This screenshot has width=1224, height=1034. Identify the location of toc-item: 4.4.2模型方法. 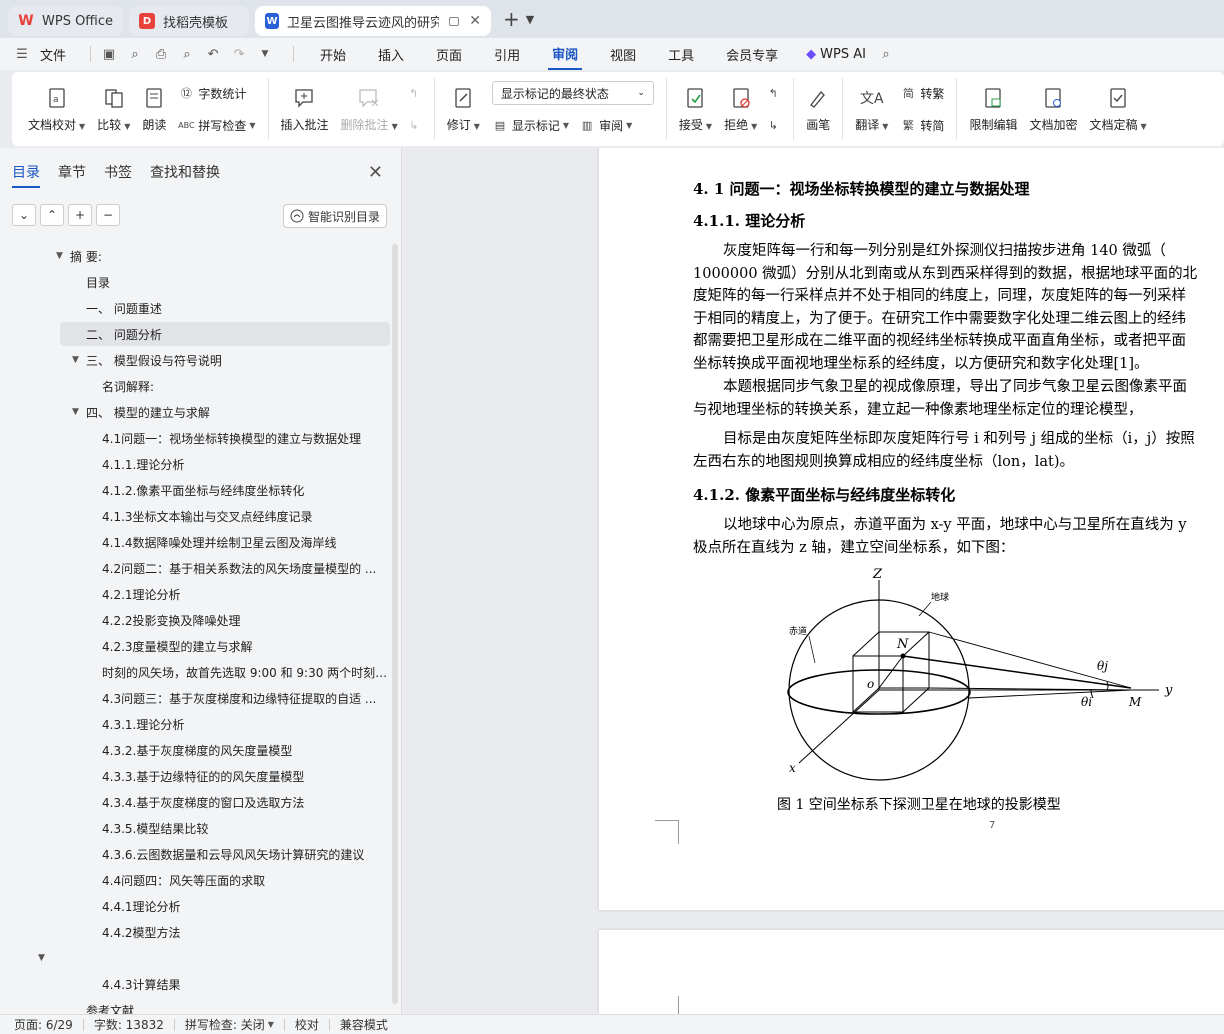
(195, 932).